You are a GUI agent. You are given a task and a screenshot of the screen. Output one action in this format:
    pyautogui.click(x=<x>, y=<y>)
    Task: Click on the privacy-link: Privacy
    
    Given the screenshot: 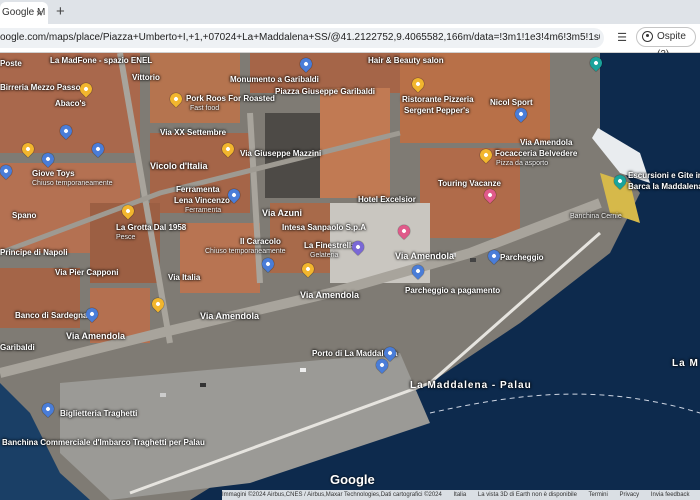 What is the action you would take?
    pyautogui.click(x=630, y=495)
    